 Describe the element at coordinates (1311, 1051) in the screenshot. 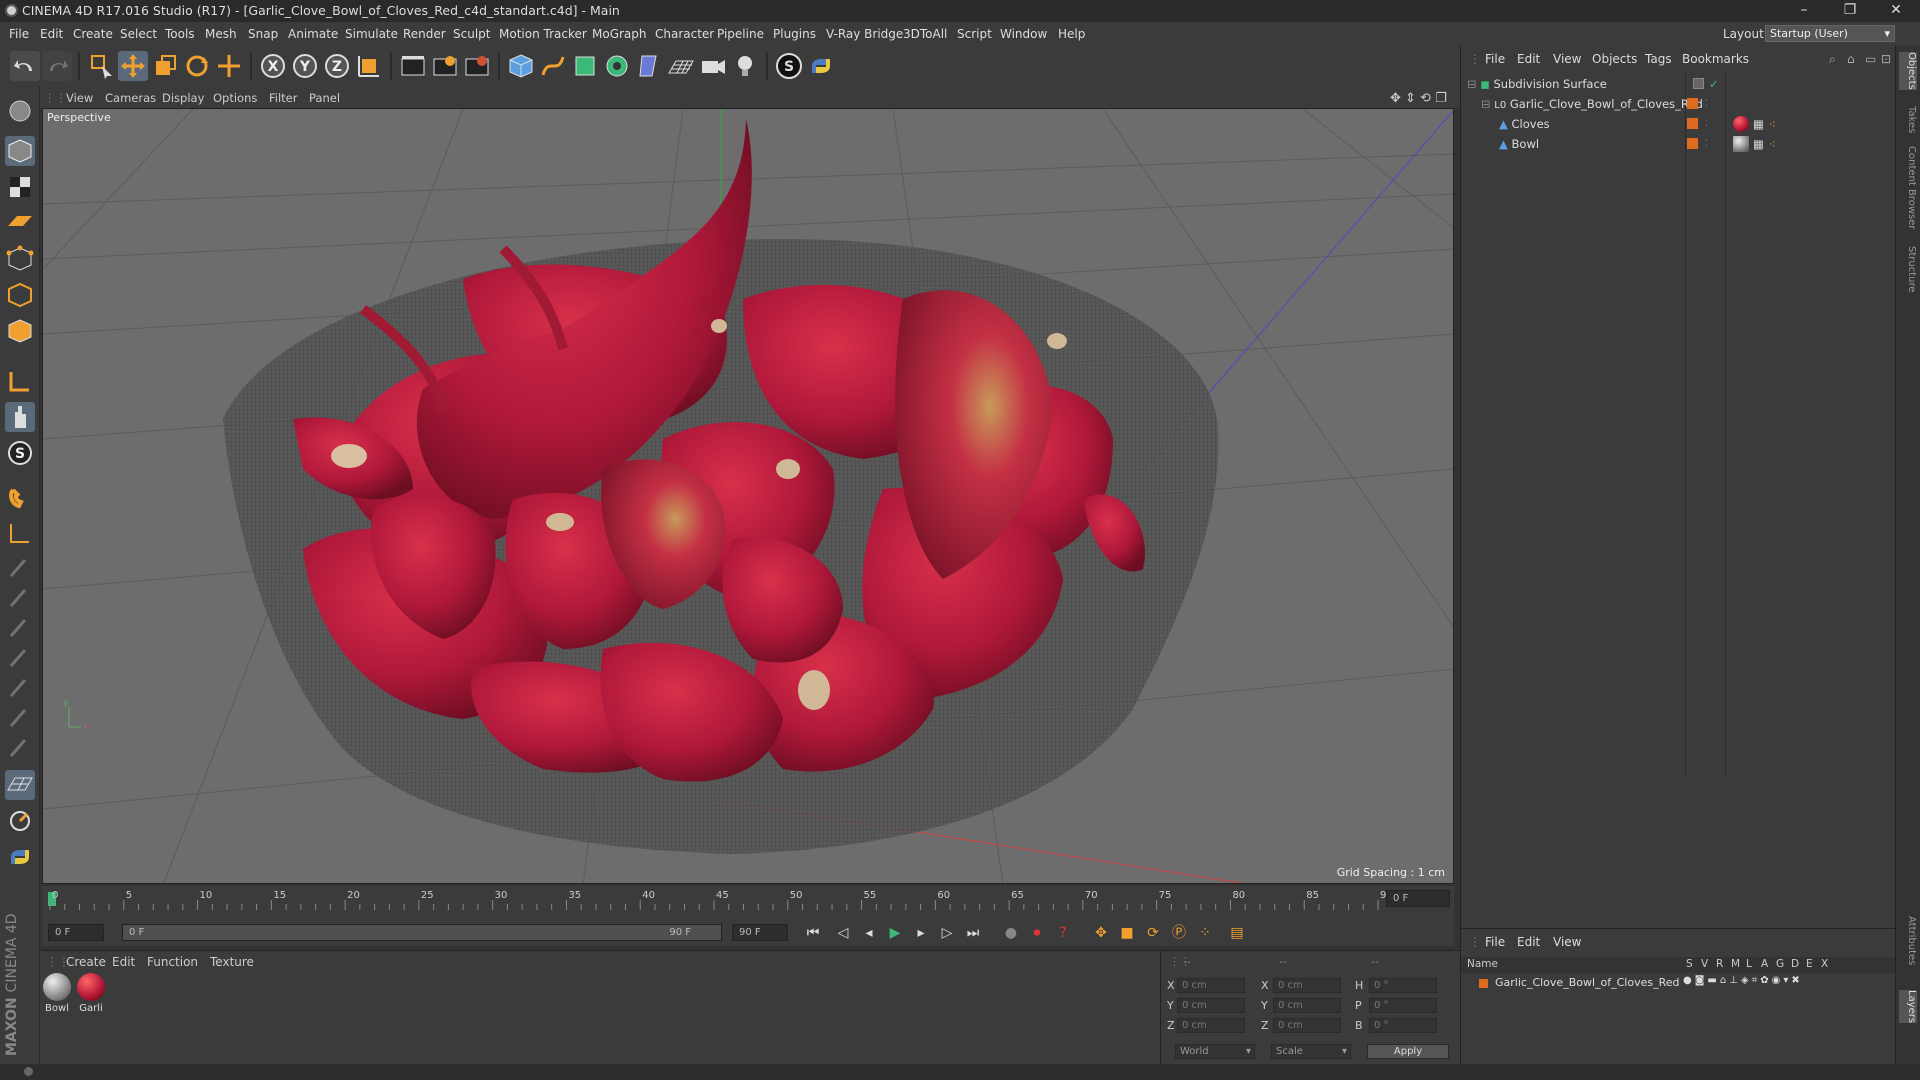

I see `scale-dropdown: Scale ▾` at that location.